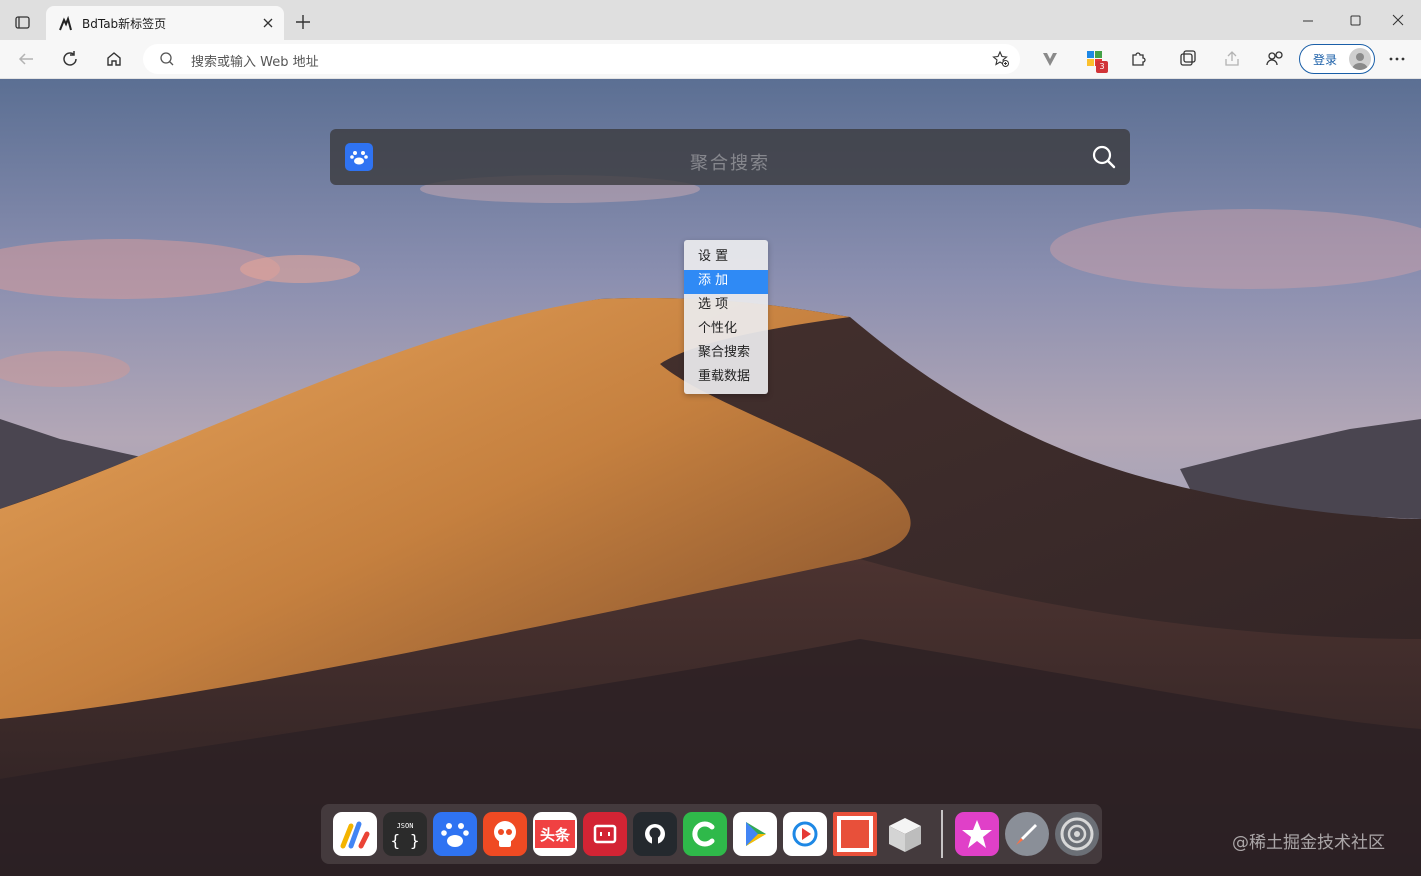  I want to click on v-extension-icon, so click(1050, 59).